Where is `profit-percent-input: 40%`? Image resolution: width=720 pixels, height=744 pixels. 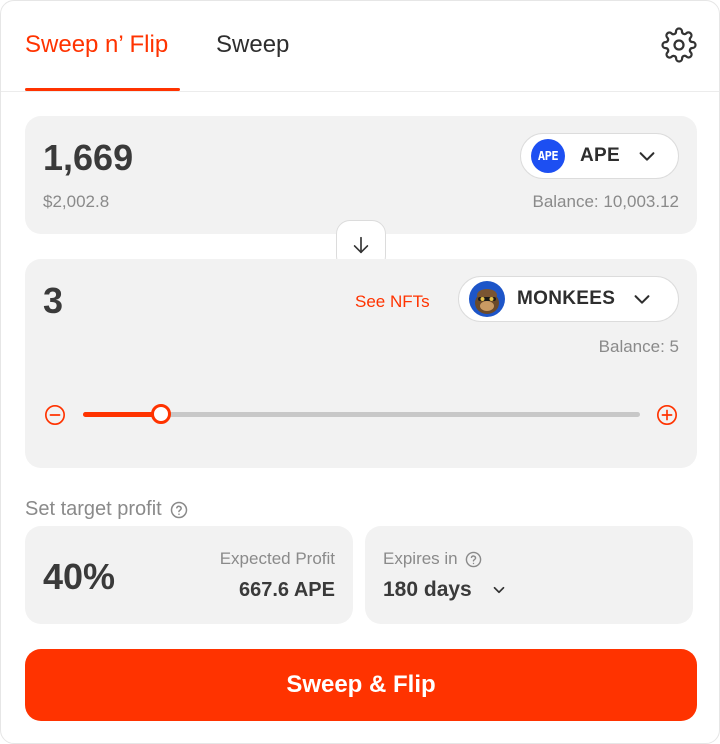
profit-percent-input: 40% is located at coordinates (79, 577).